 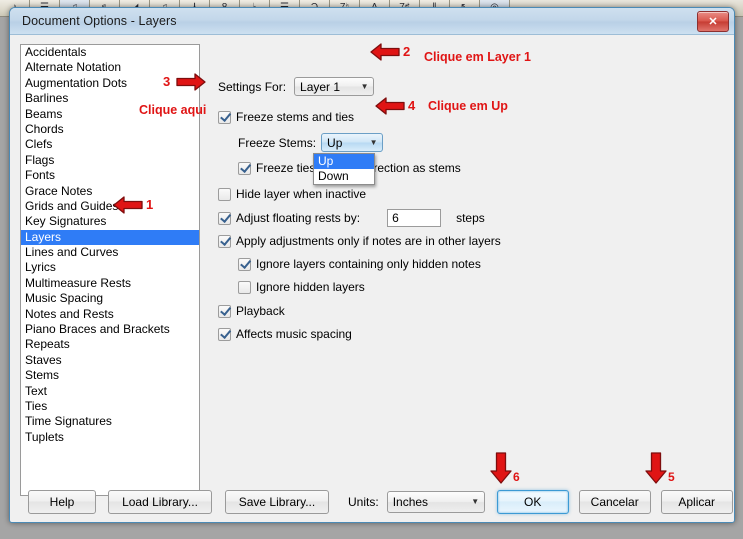 What do you see at coordinates (110, 267) in the screenshot?
I see `category-item: Lyrics` at bounding box center [110, 267].